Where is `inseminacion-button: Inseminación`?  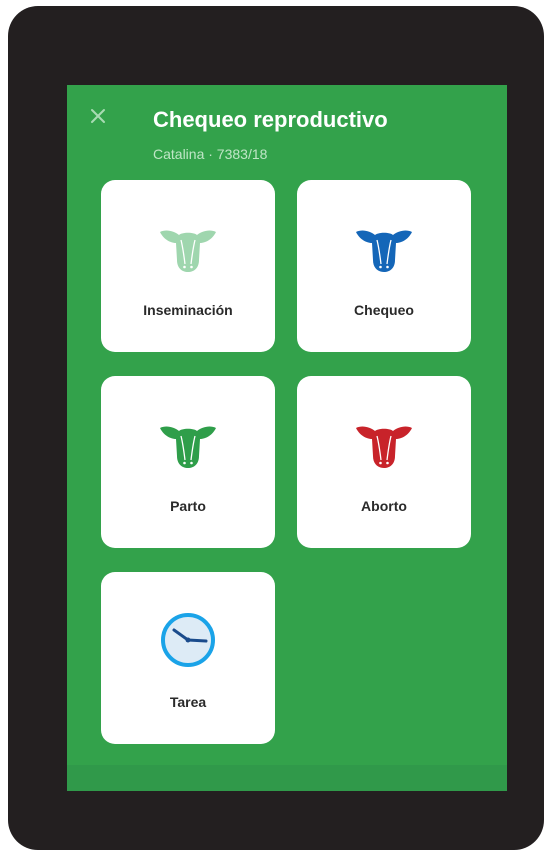
inseminacion-button: Inseminación is located at coordinates (188, 266).